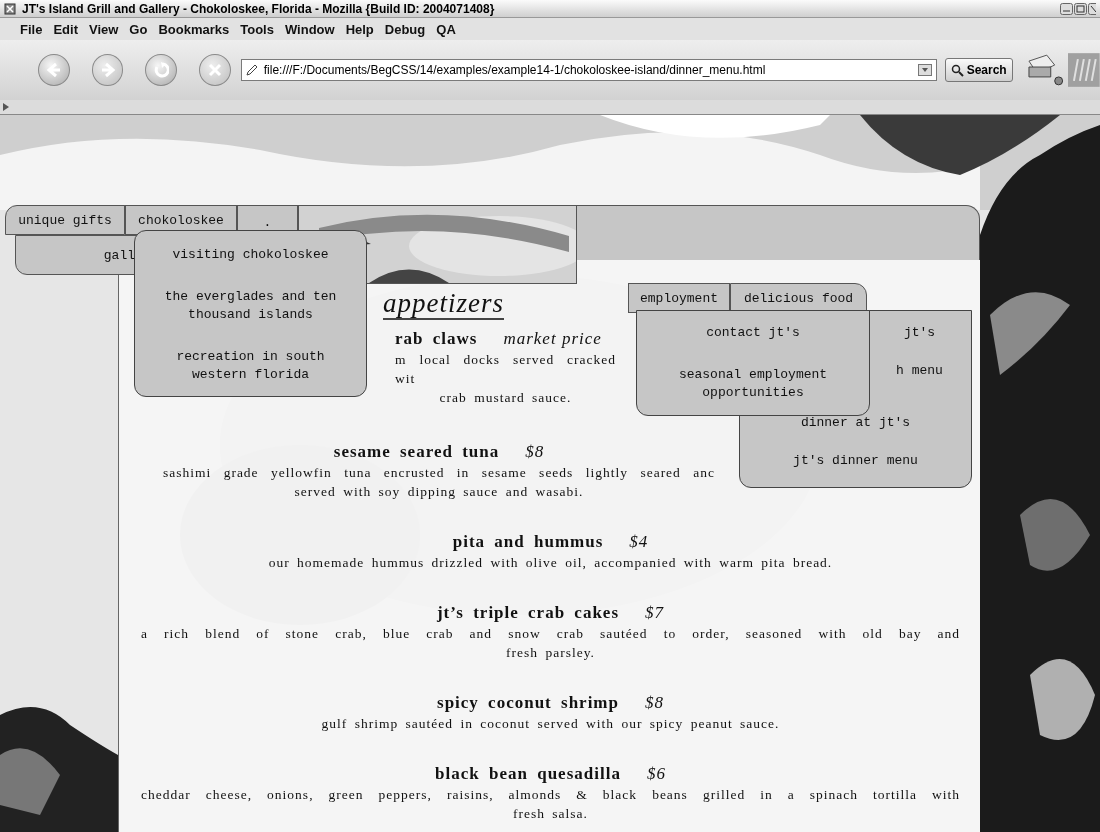  Describe the element at coordinates (103, 29) in the screenshot. I see `menu-item: View` at that location.